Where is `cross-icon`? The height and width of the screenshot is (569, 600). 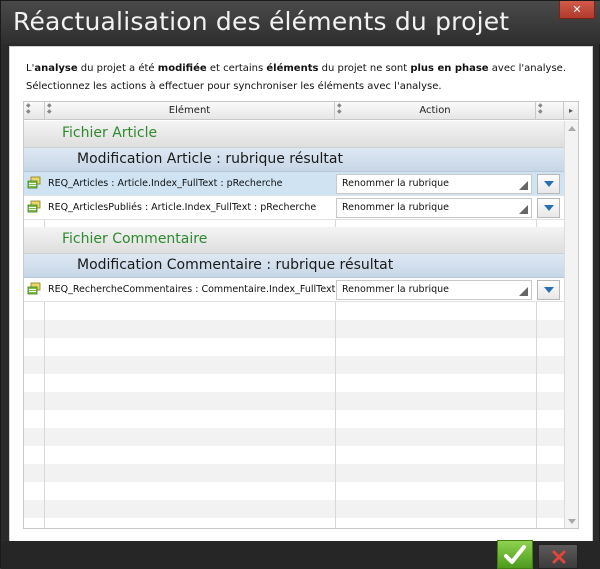
cross-icon is located at coordinates (559, 557).